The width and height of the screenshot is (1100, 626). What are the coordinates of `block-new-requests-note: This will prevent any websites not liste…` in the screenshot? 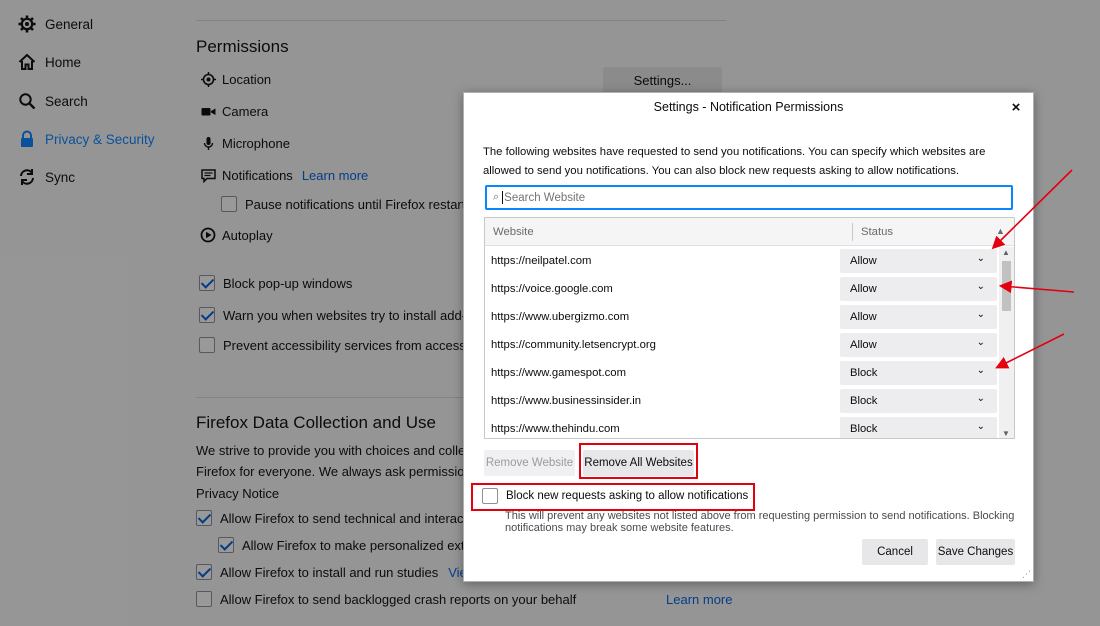 It's located at (760, 522).